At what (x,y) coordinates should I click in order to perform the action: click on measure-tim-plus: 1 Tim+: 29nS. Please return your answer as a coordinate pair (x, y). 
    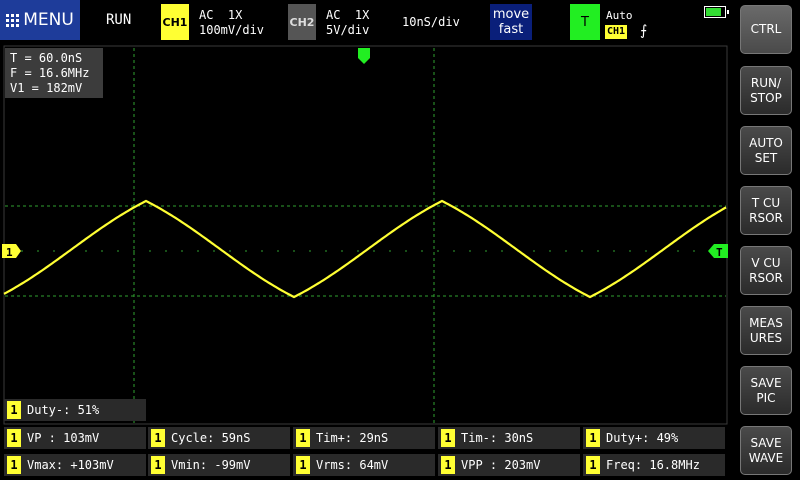
    Looking at the image, I should click on (364, 438).